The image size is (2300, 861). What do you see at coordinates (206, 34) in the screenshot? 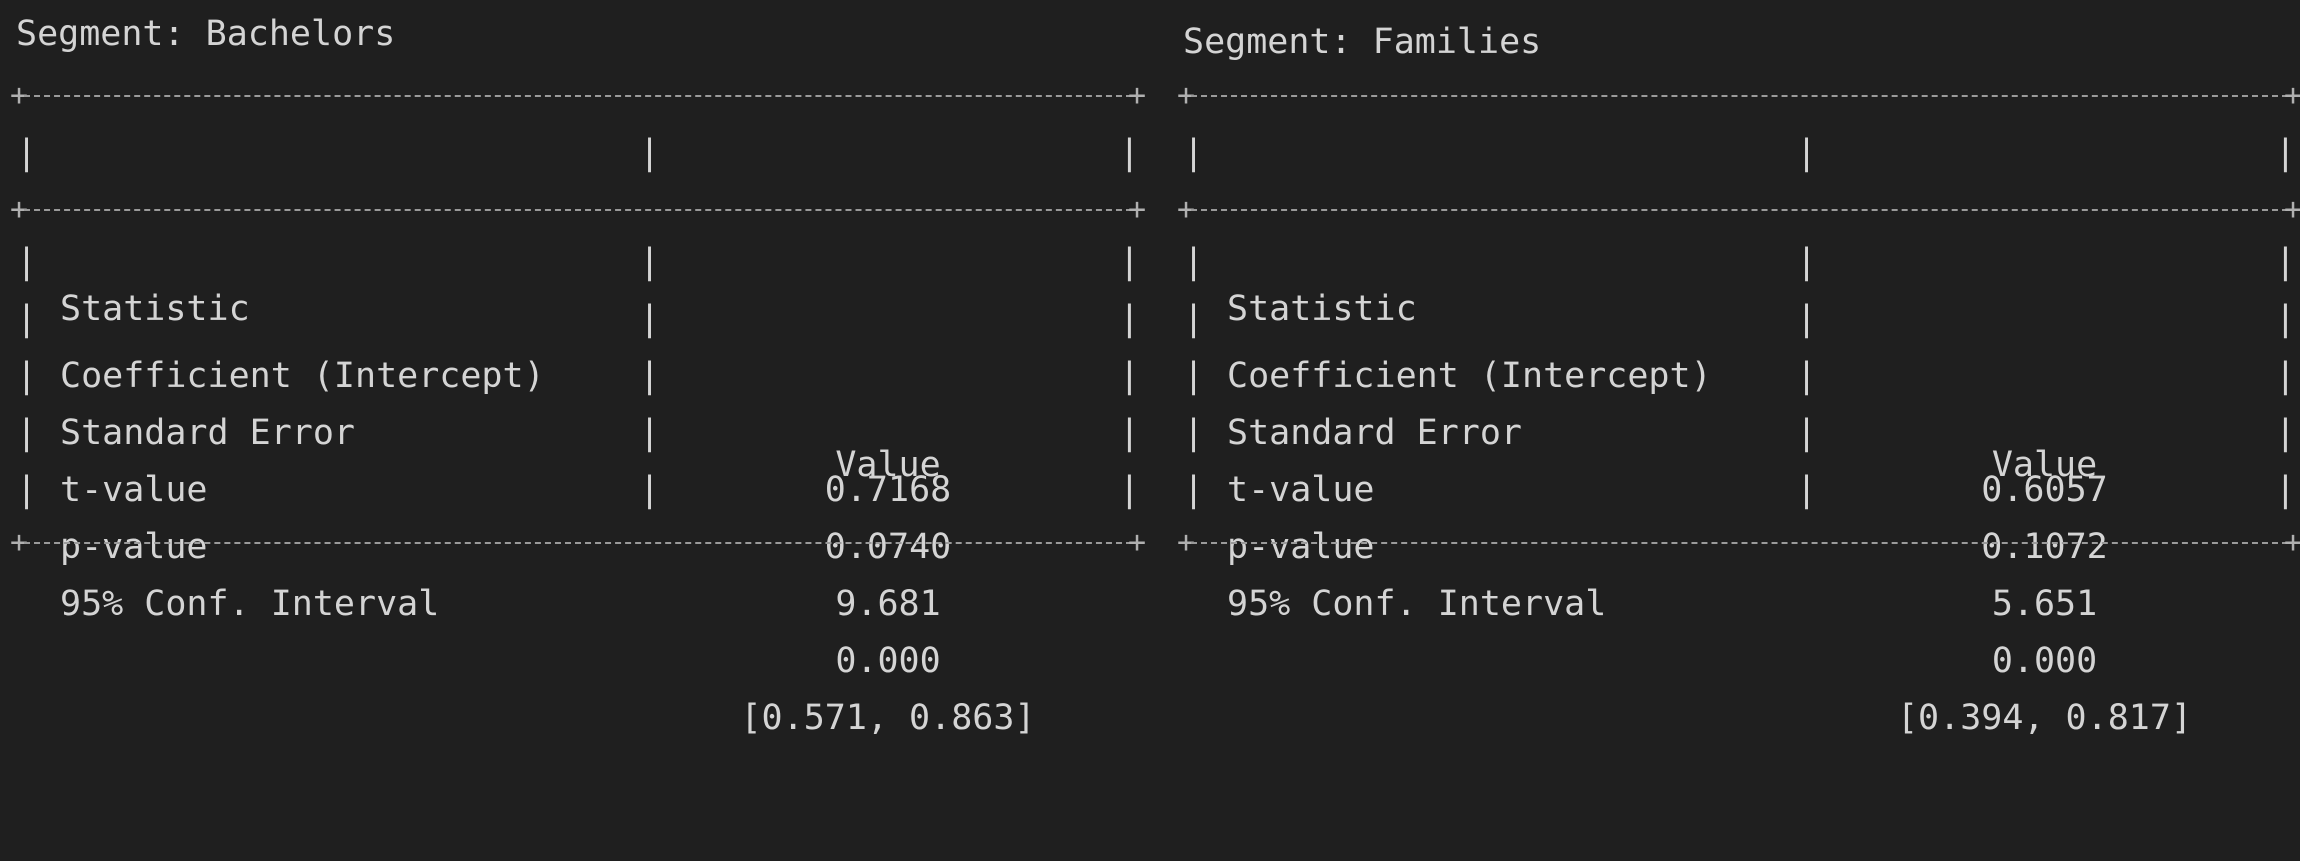
I see `segment-title: Segment: Bachelors` at bounding box center [206, 34].